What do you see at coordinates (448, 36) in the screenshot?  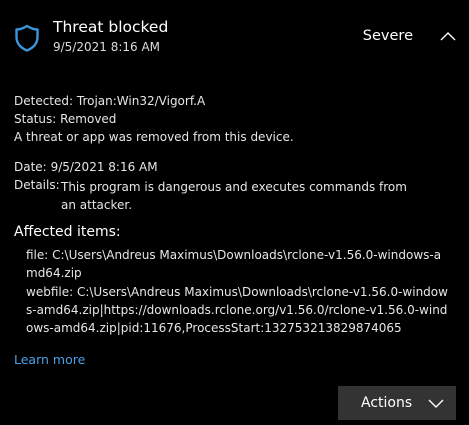 I see `chevron-up-icon` at bounding box center [448, 36].